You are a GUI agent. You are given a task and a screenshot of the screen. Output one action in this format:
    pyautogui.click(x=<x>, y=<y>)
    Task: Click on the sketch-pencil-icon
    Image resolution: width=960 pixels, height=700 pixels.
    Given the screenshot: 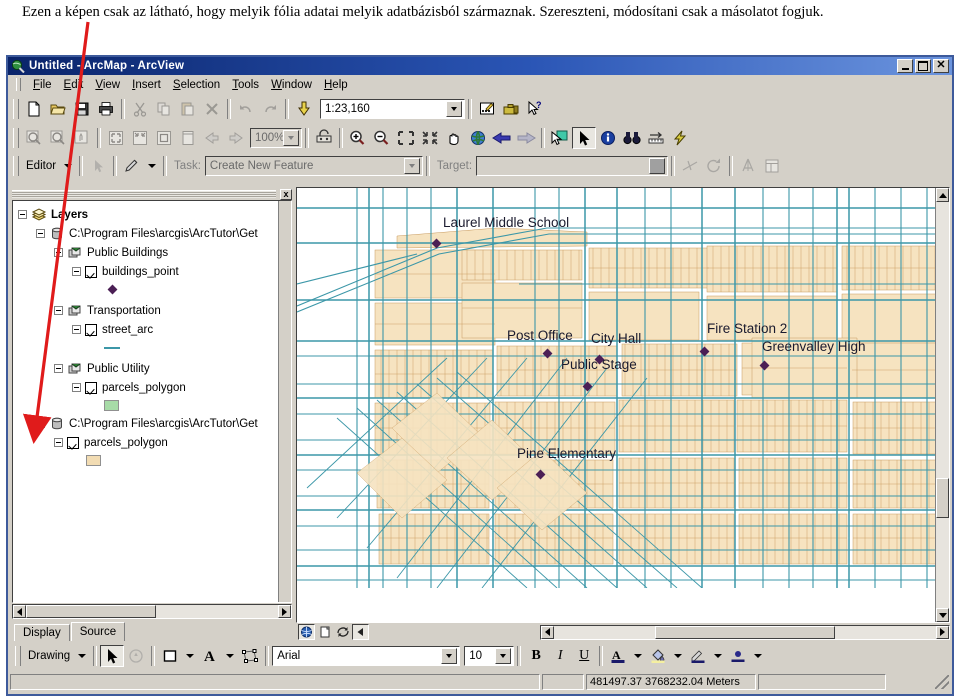 What is the action you would take?
    pyautogui.click(x=132, y=166)
    